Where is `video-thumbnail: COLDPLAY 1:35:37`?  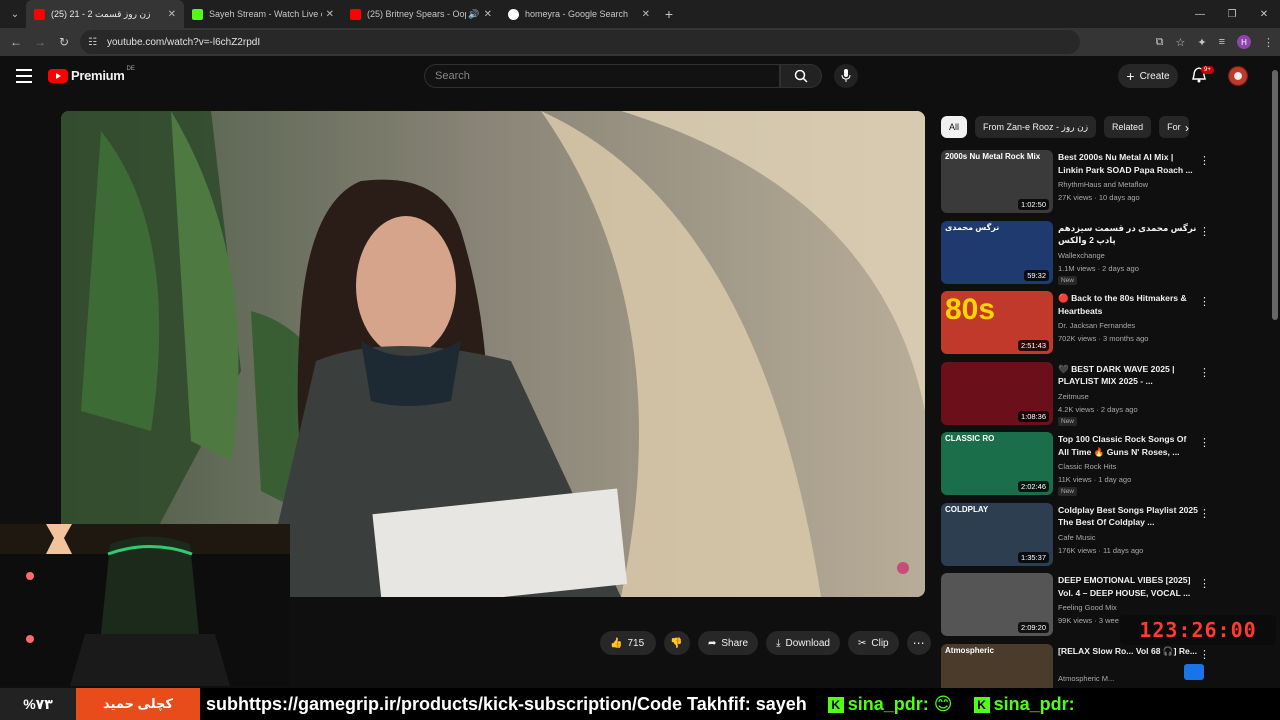 video-thumbnail: COLDPLAY 1:35:37 is located at coordinates (997, 534).